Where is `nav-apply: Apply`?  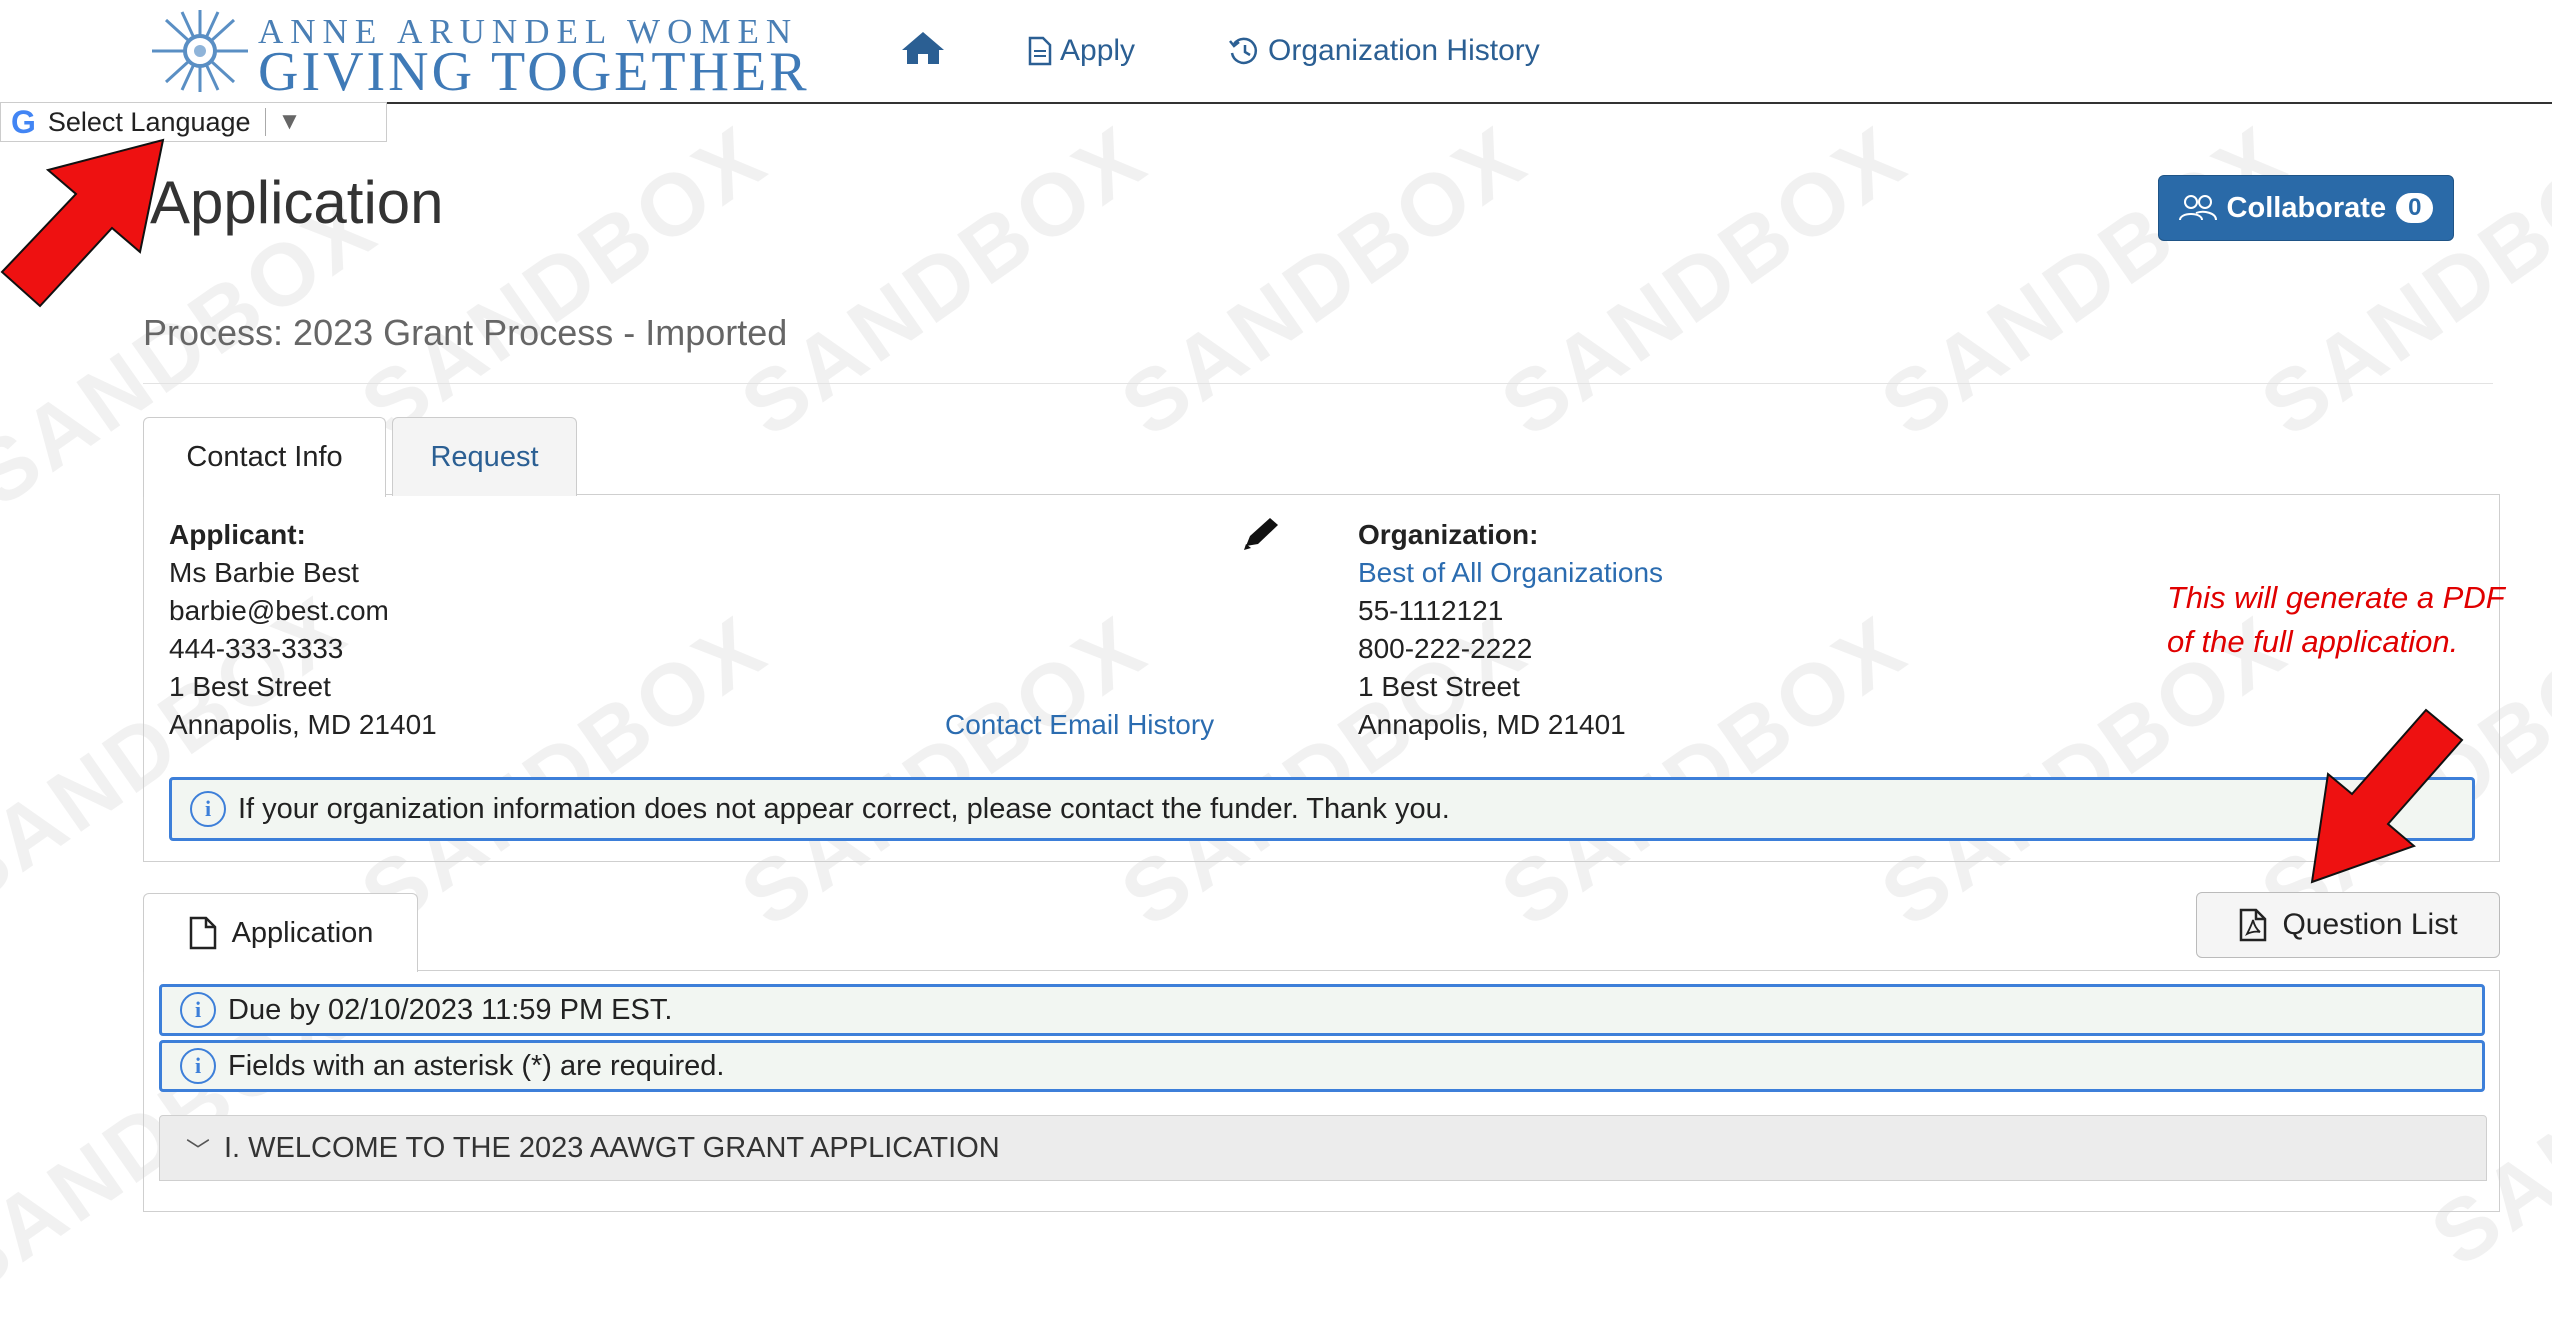
nav-apply: Apply is located at coordinates (1081, 51).